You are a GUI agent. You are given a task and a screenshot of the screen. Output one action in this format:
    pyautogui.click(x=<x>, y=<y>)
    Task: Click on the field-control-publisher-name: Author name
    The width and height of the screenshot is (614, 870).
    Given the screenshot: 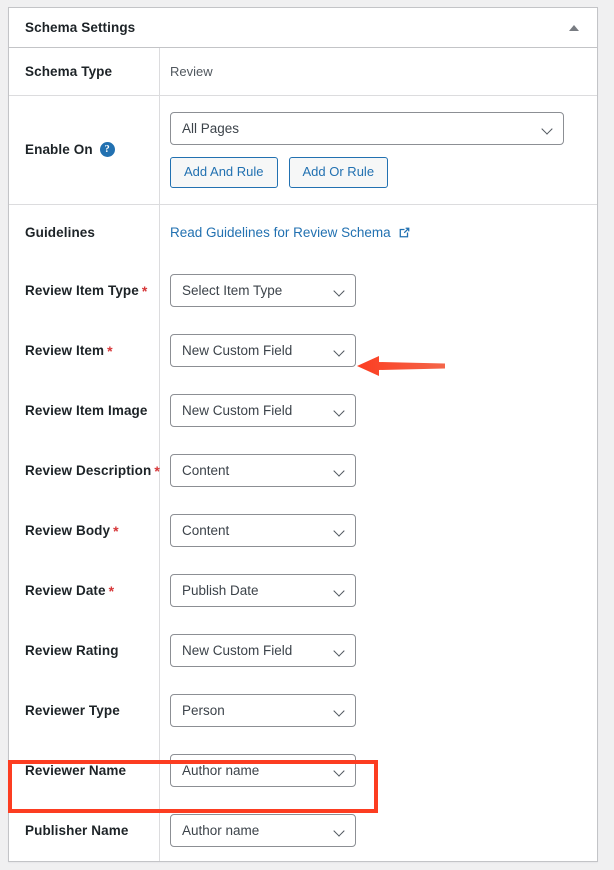 What is the action you would take?
    pyautogui.click(x=383, y=831)
    